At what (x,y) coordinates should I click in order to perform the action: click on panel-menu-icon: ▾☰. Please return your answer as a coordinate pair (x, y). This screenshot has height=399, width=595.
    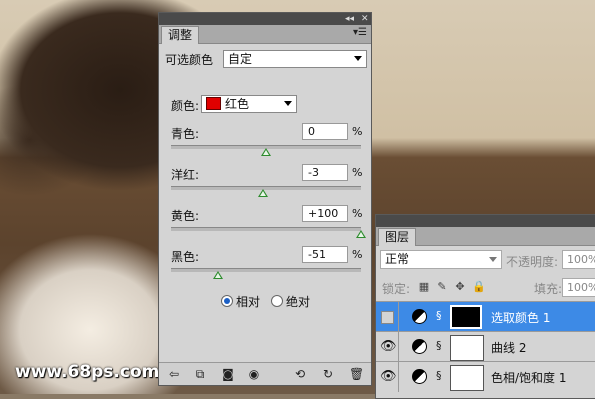
    Looking at the image, I should click on (360, 32).